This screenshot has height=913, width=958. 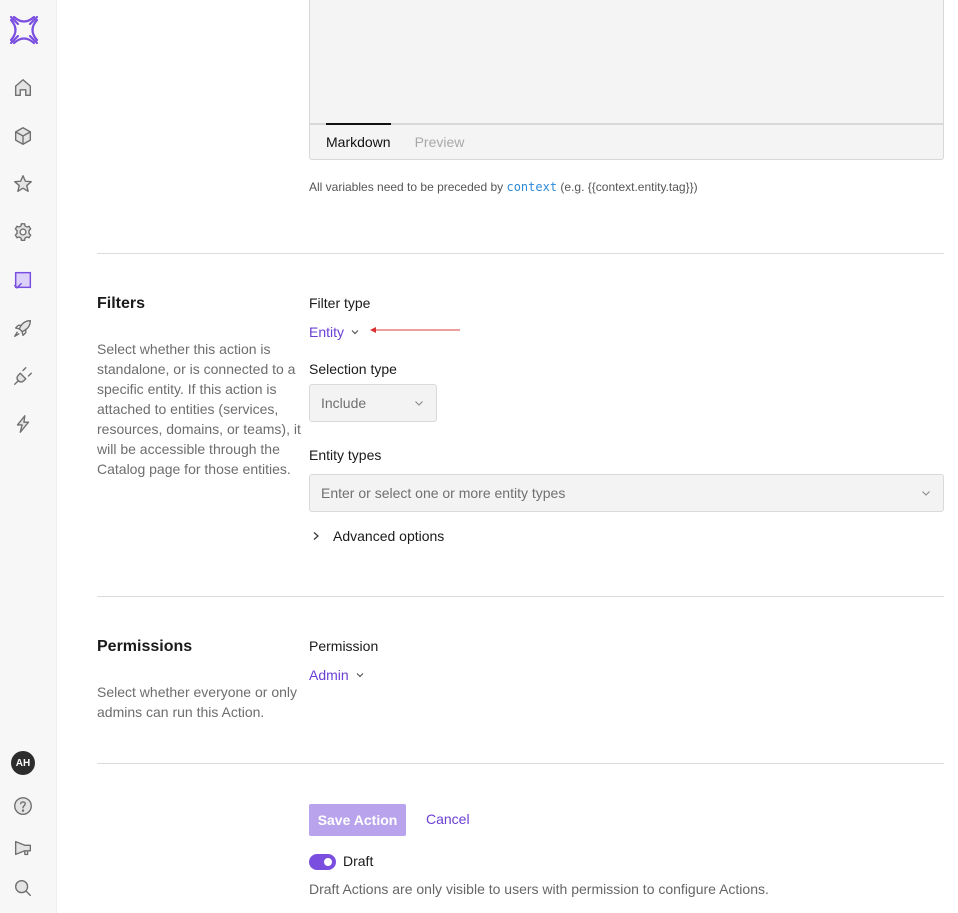 I want to click on annotation-arrow, so click(x=415, y=330).